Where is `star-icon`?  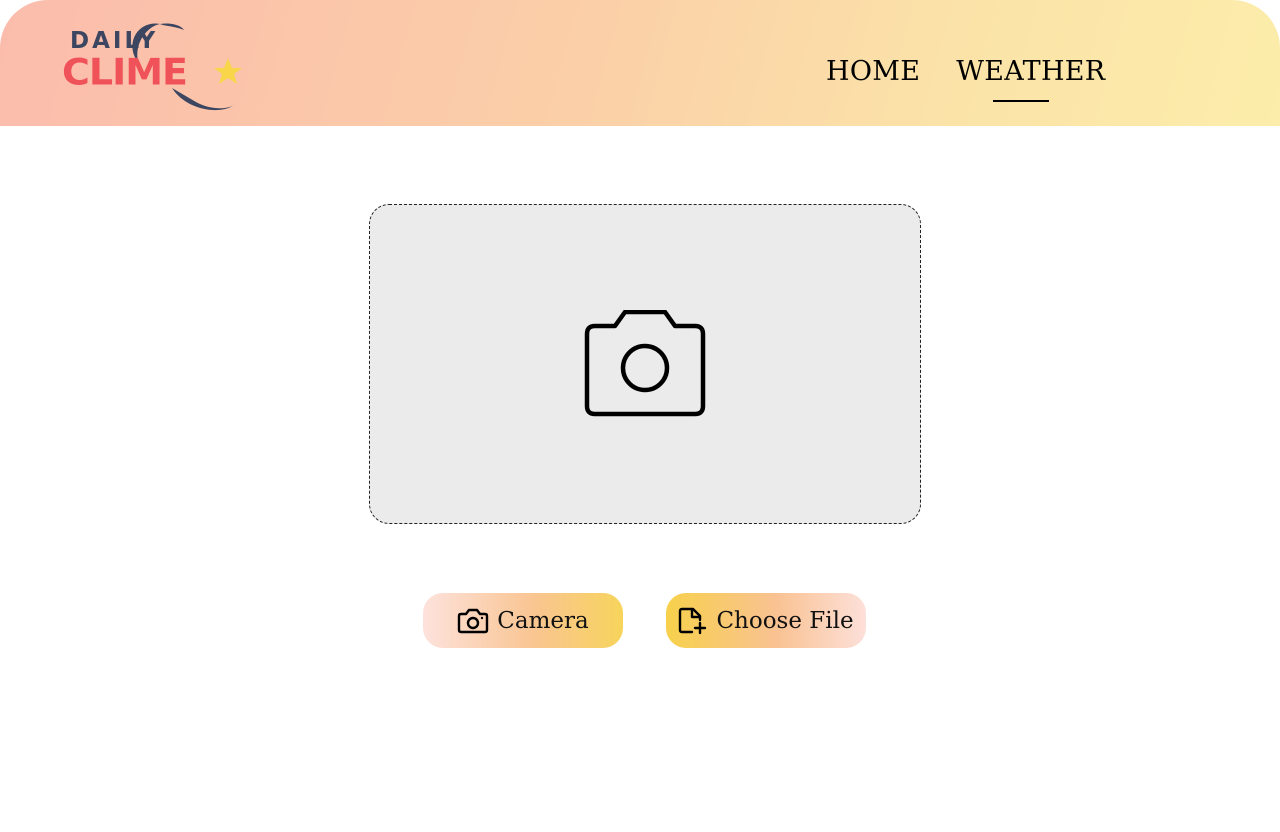 star-icon is located at coordinates (228, 71).